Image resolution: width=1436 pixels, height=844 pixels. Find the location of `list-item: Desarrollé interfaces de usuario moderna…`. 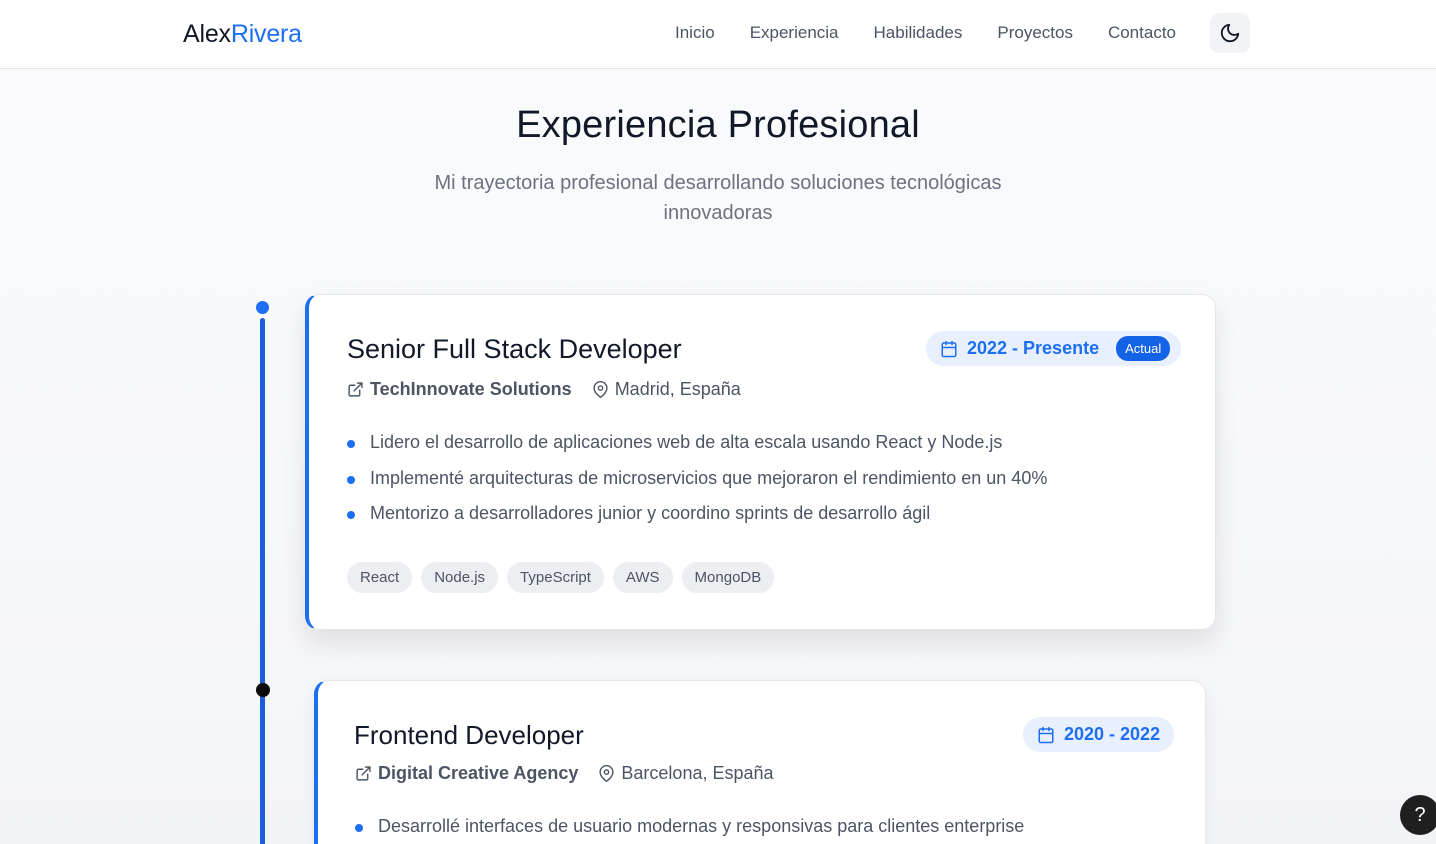

list-item: Desarrollé interfaces de usuario moderna… is located at coordinates (689, 830).